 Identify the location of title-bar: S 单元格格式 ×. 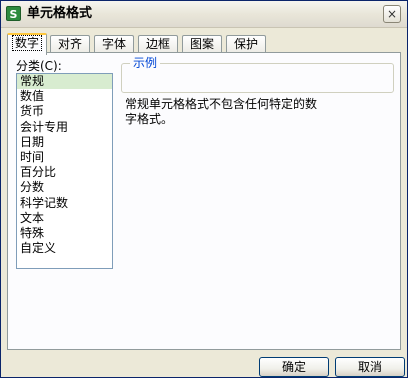
(204, 14).